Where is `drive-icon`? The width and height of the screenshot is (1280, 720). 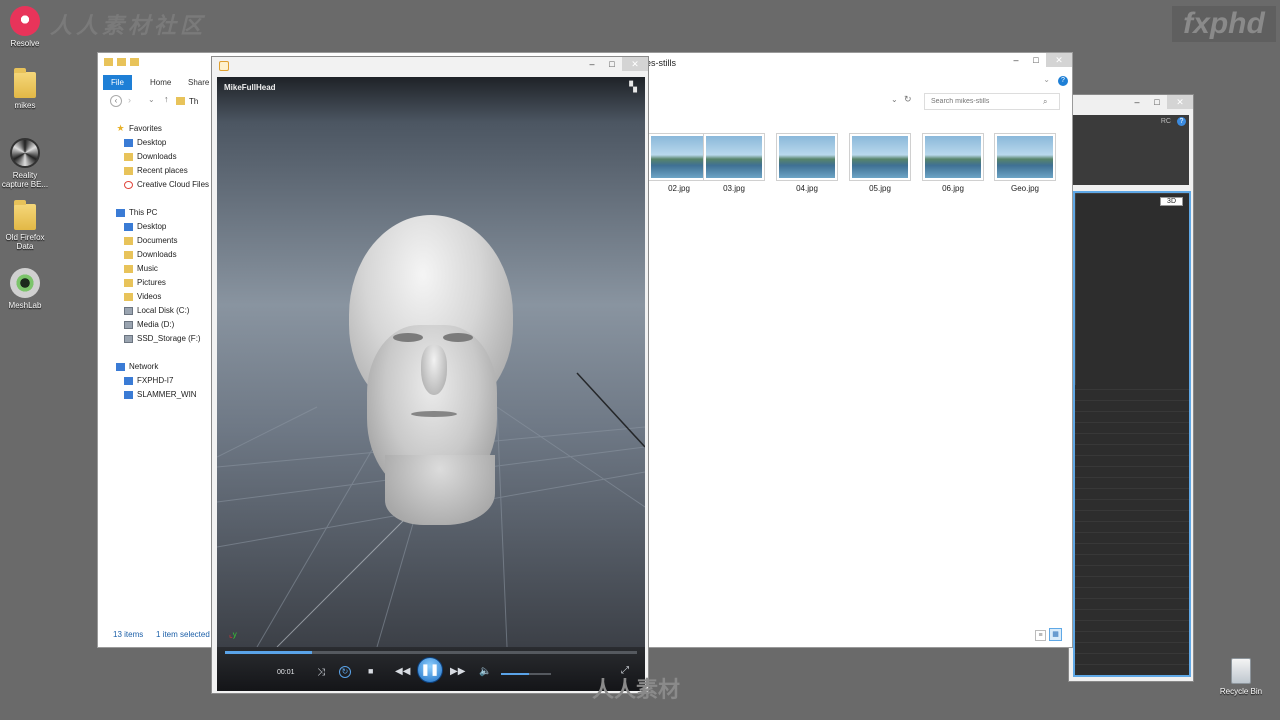
drive-icon is located at coordinates (128, 310).